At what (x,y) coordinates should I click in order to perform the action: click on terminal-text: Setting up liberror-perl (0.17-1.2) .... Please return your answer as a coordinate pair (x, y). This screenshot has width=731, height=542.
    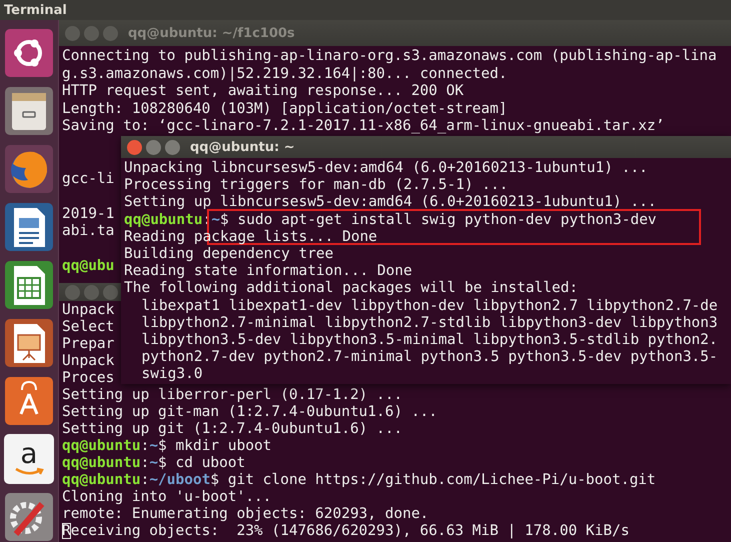
    Looking at the image, I should click on (232, 395).